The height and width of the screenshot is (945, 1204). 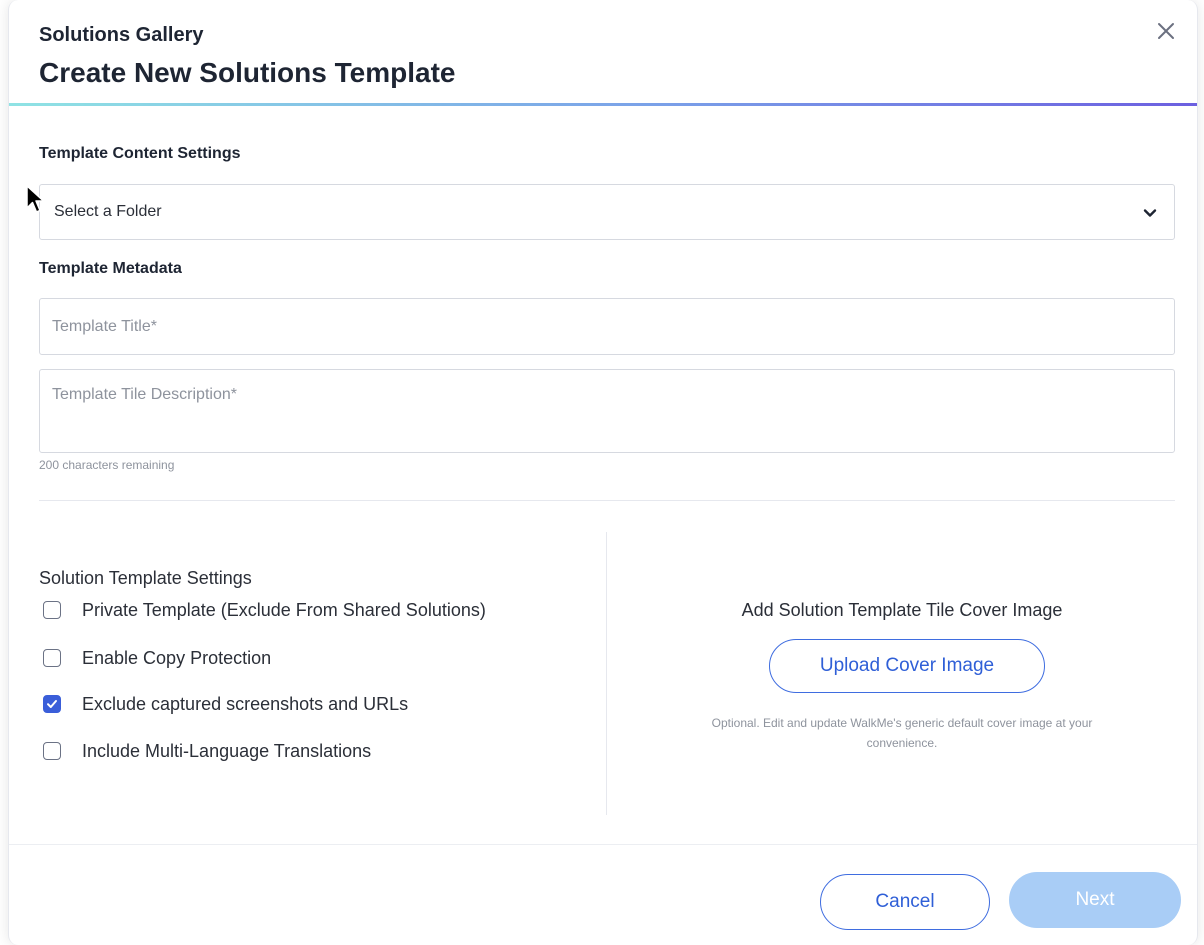 I want to click on mouse-cursor-icon, so click(x=35, y=199).